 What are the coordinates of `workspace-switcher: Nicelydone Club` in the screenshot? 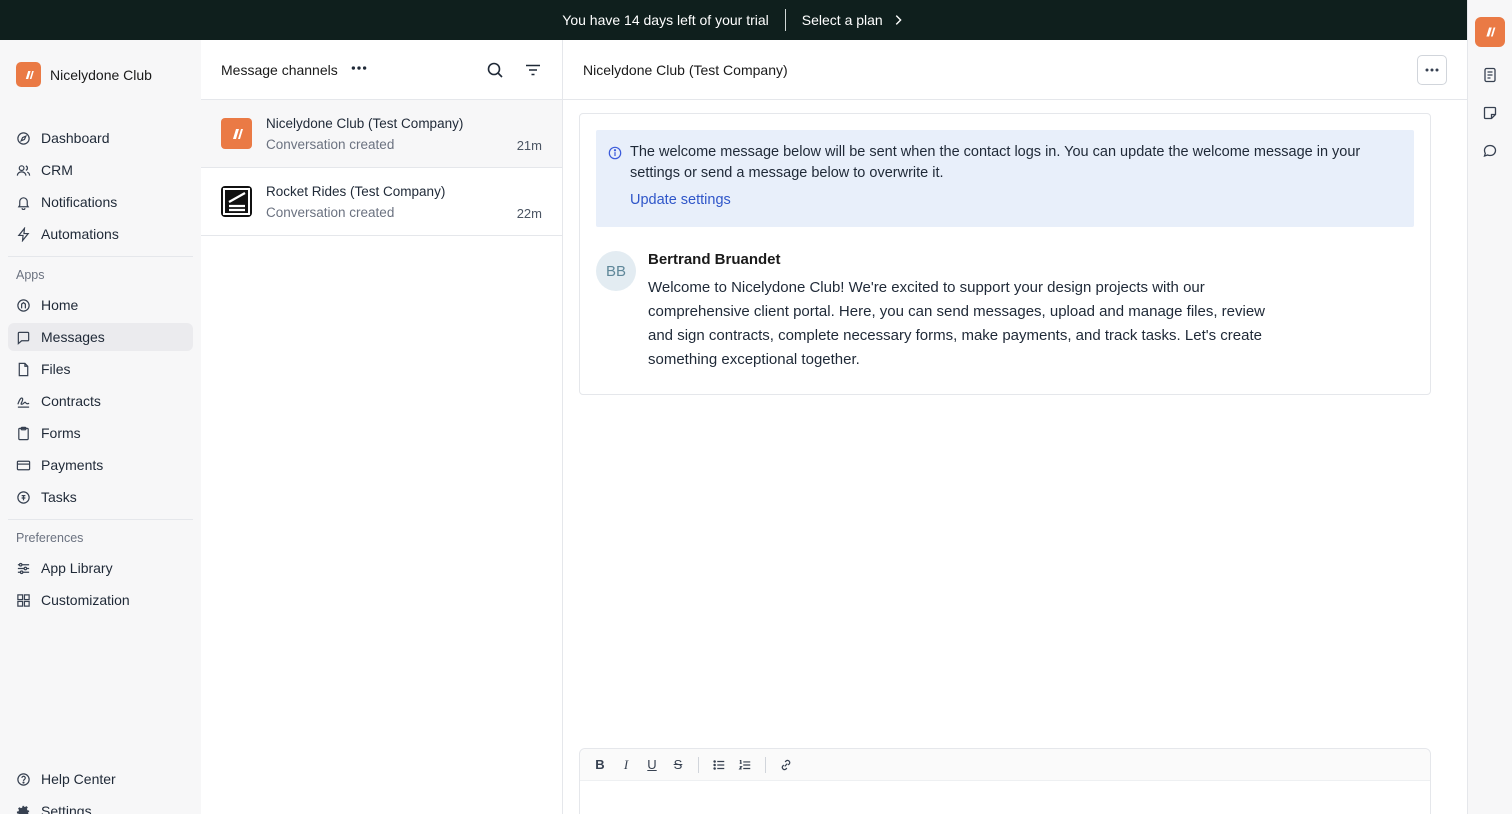 It's located at (84, 74).